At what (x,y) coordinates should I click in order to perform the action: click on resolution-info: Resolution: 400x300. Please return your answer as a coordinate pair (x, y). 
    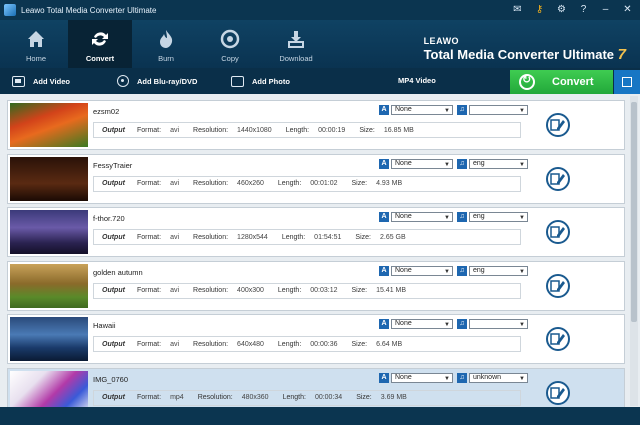
    Looking at the image, I should click on (228, 290).